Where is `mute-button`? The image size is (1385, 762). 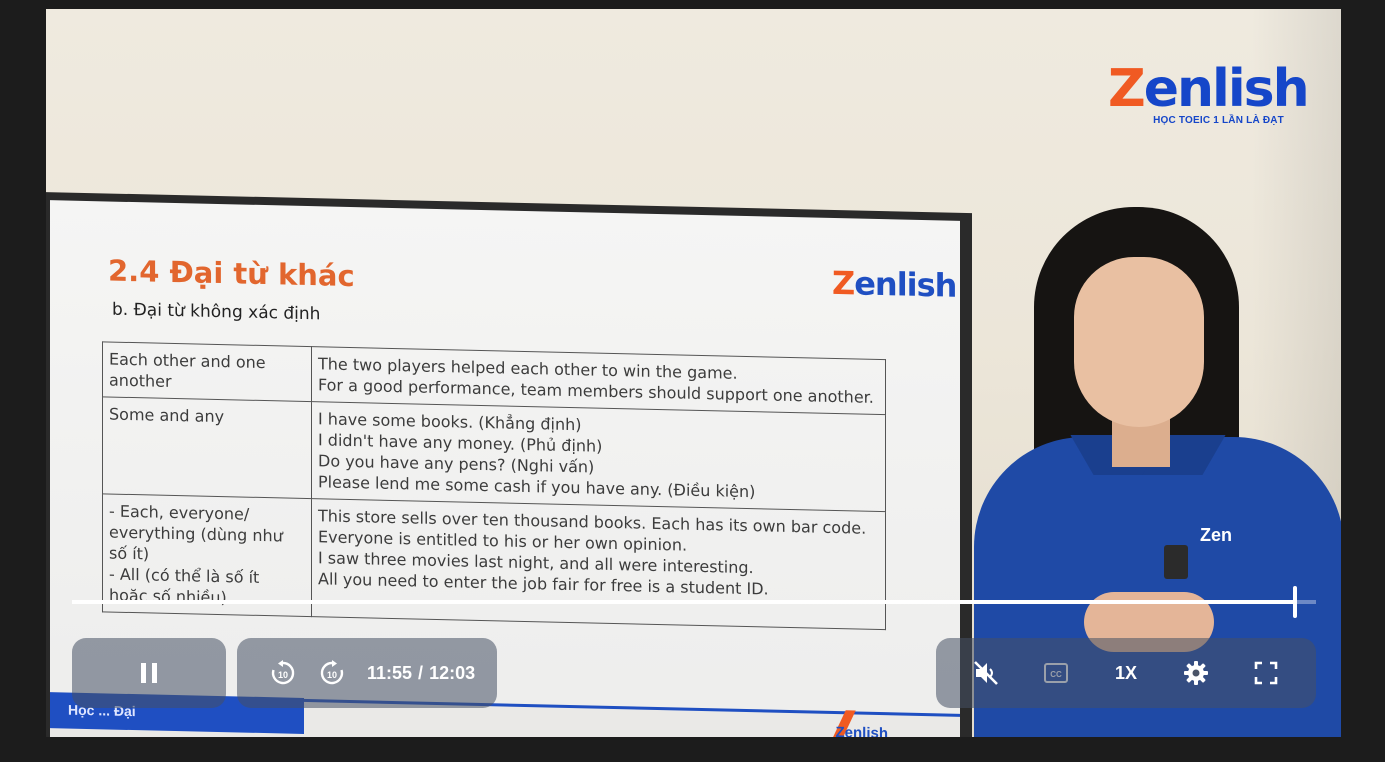
mute-button is located at coordinates (986, 673).